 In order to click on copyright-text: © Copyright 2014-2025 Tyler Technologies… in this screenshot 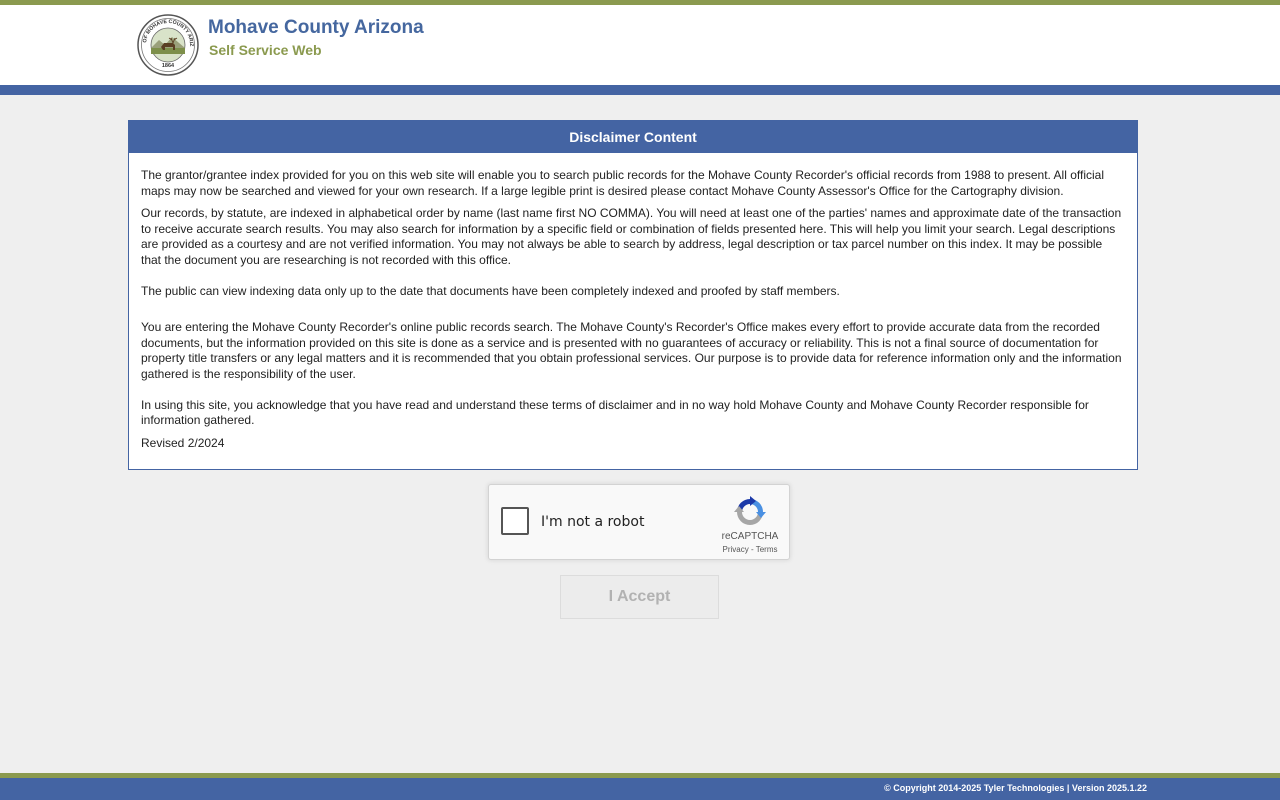, I will do `click(1015, 788)`.